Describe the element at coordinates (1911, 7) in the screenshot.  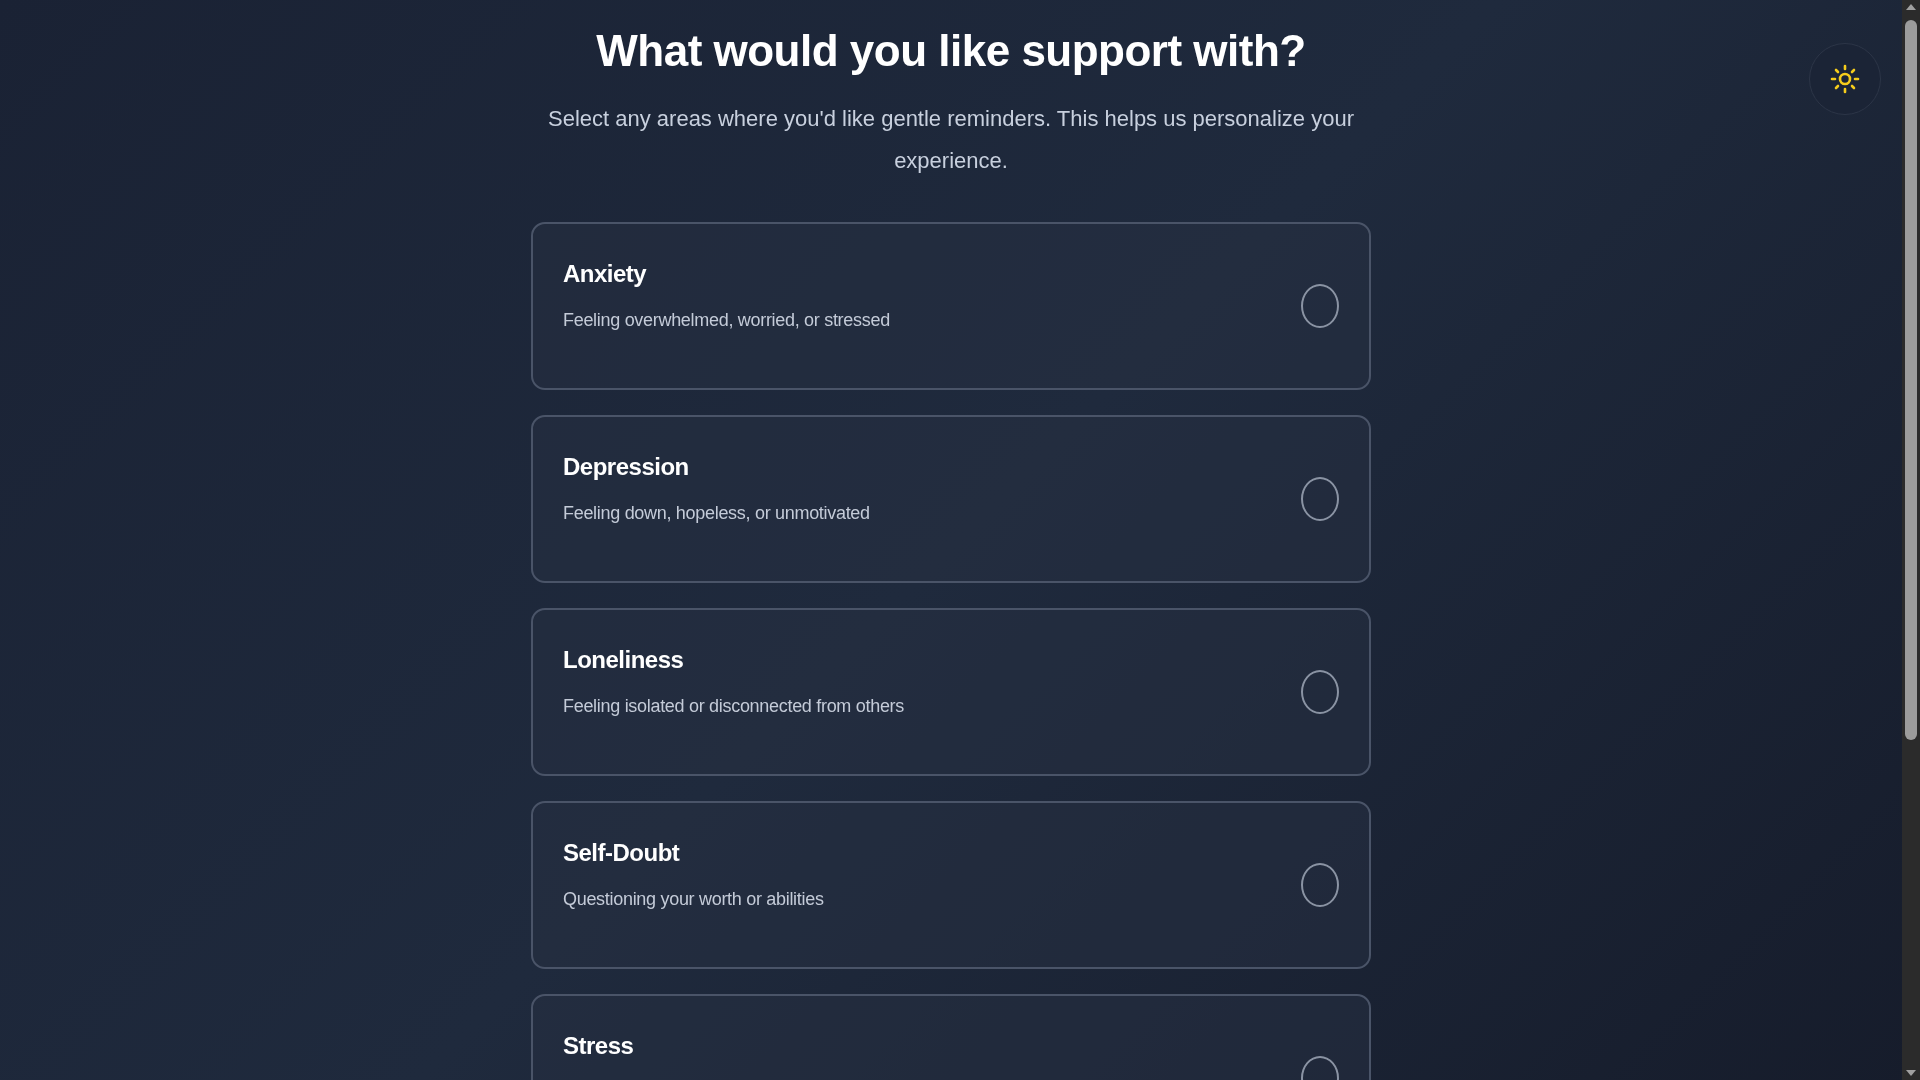
I see `scroll-up-arrow-icon` at that location.